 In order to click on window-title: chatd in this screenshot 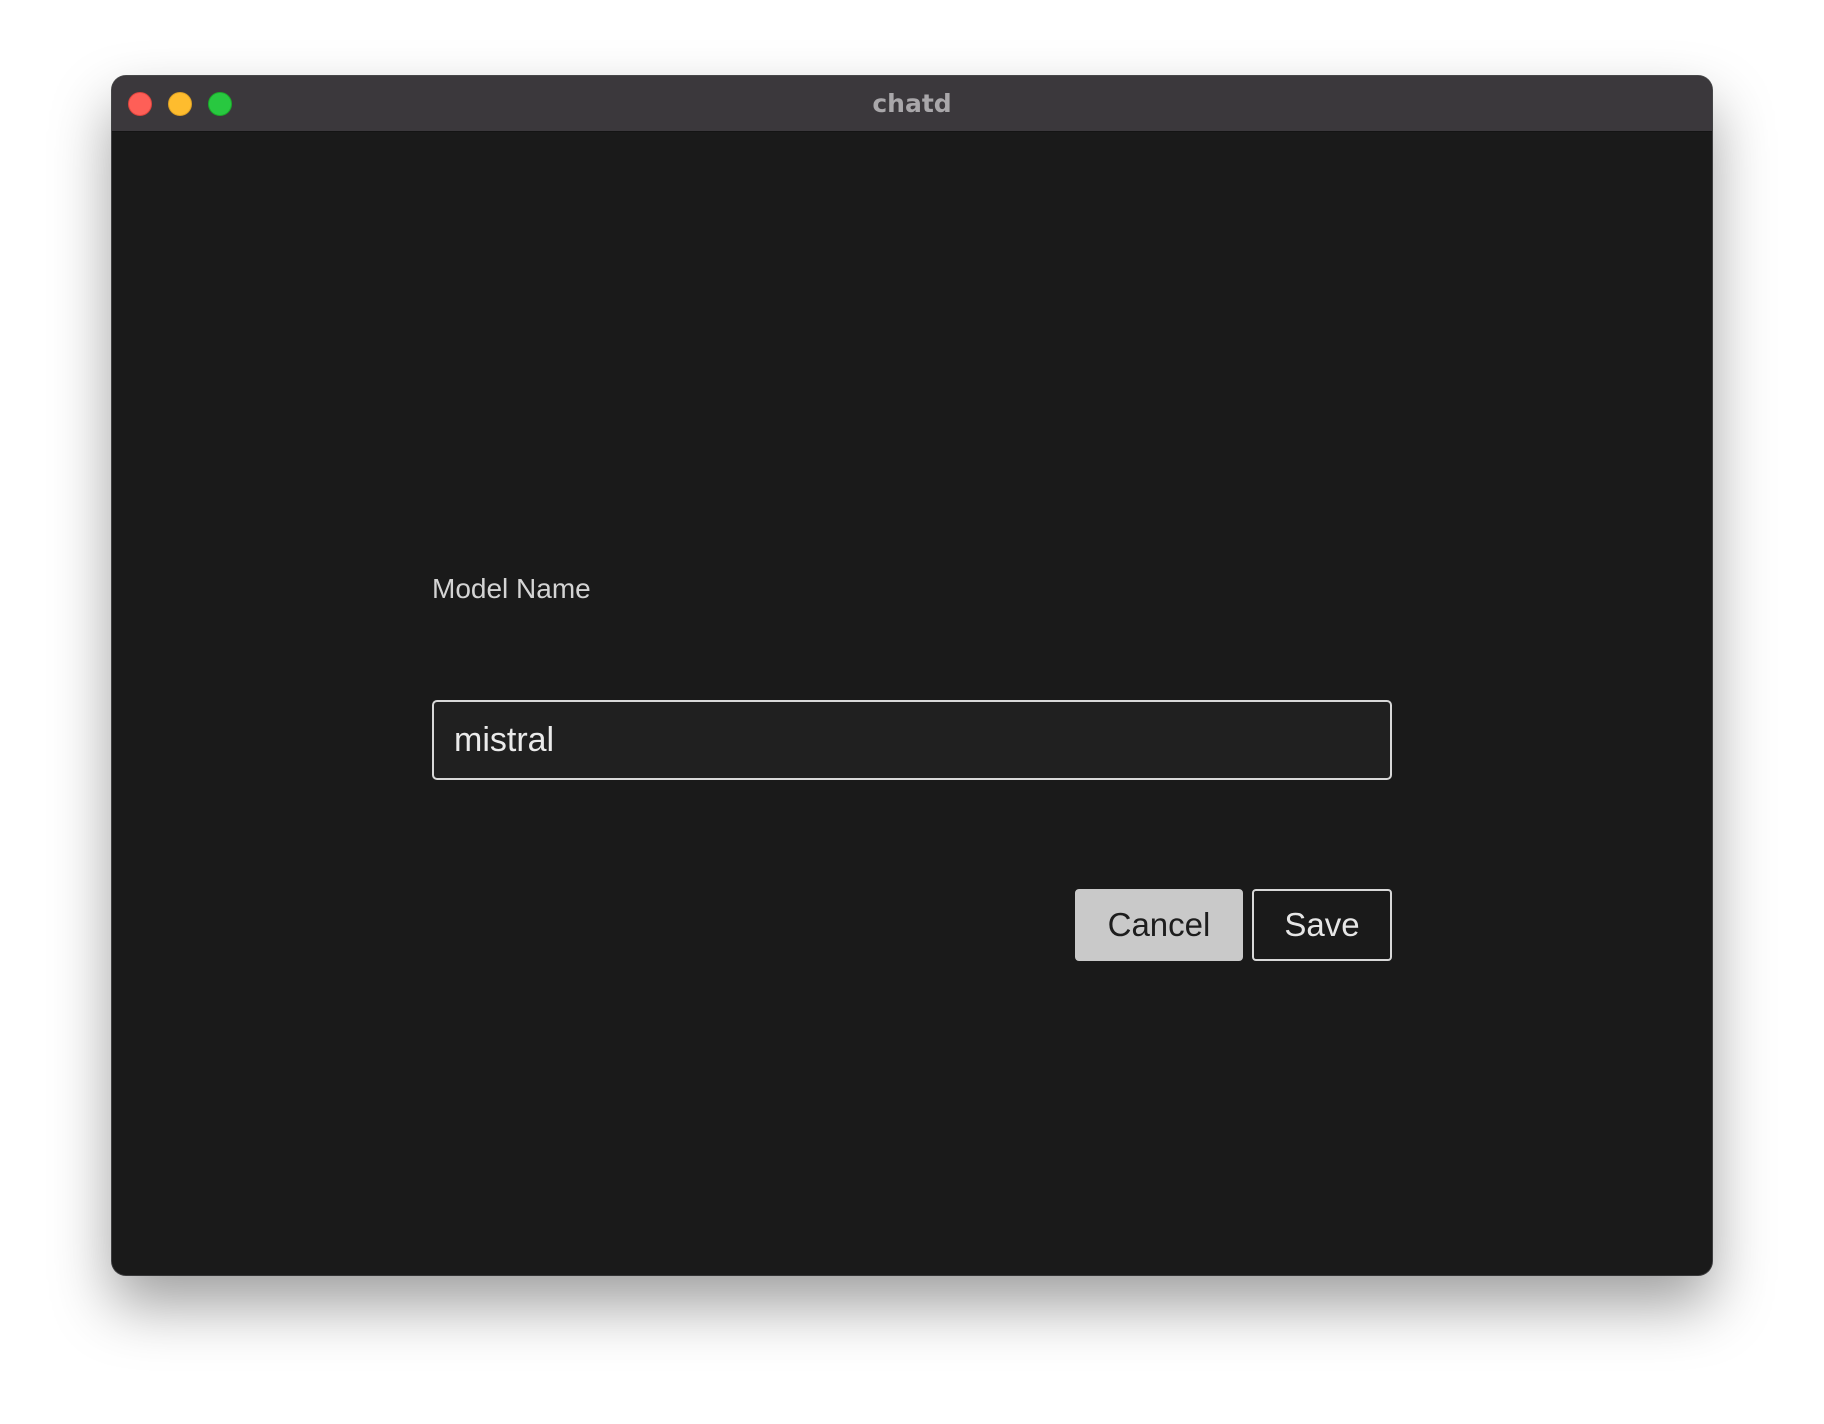, I will do `click(912, 103)`.